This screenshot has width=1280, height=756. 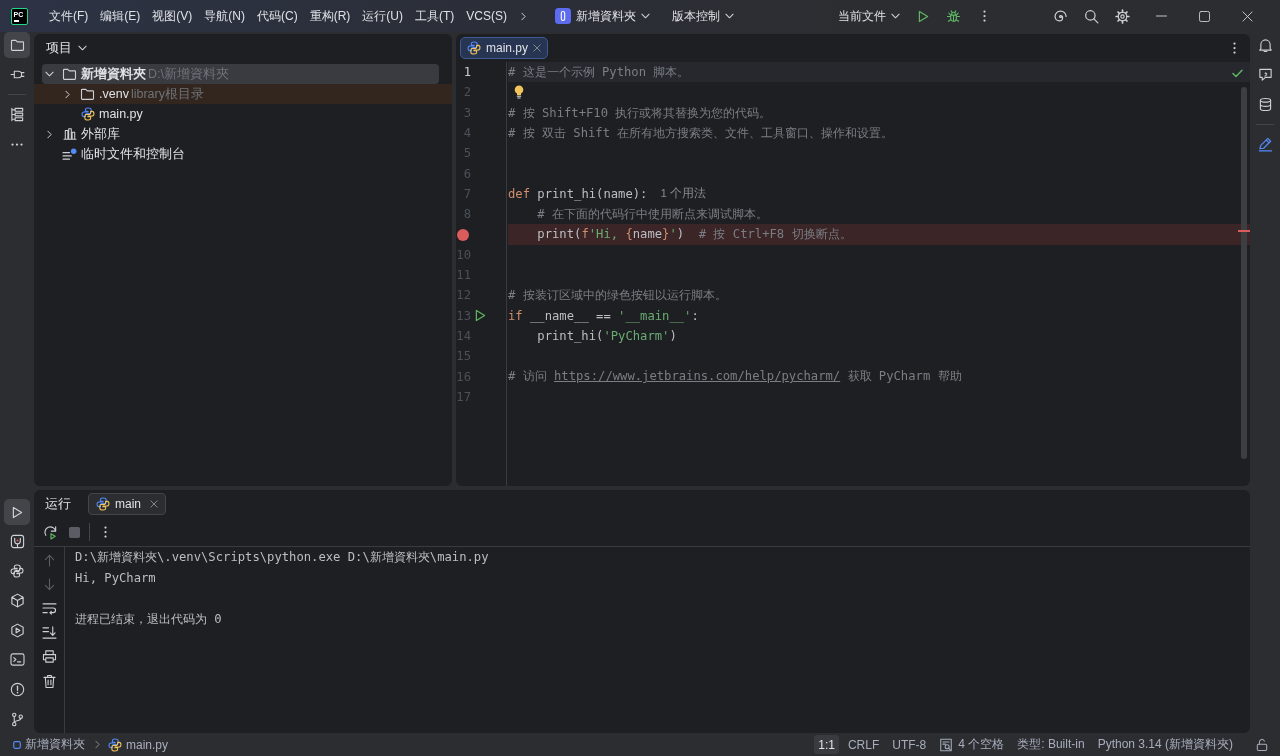 I want to click on indent-setting: 4 个空格, so click(x=972, y=744).